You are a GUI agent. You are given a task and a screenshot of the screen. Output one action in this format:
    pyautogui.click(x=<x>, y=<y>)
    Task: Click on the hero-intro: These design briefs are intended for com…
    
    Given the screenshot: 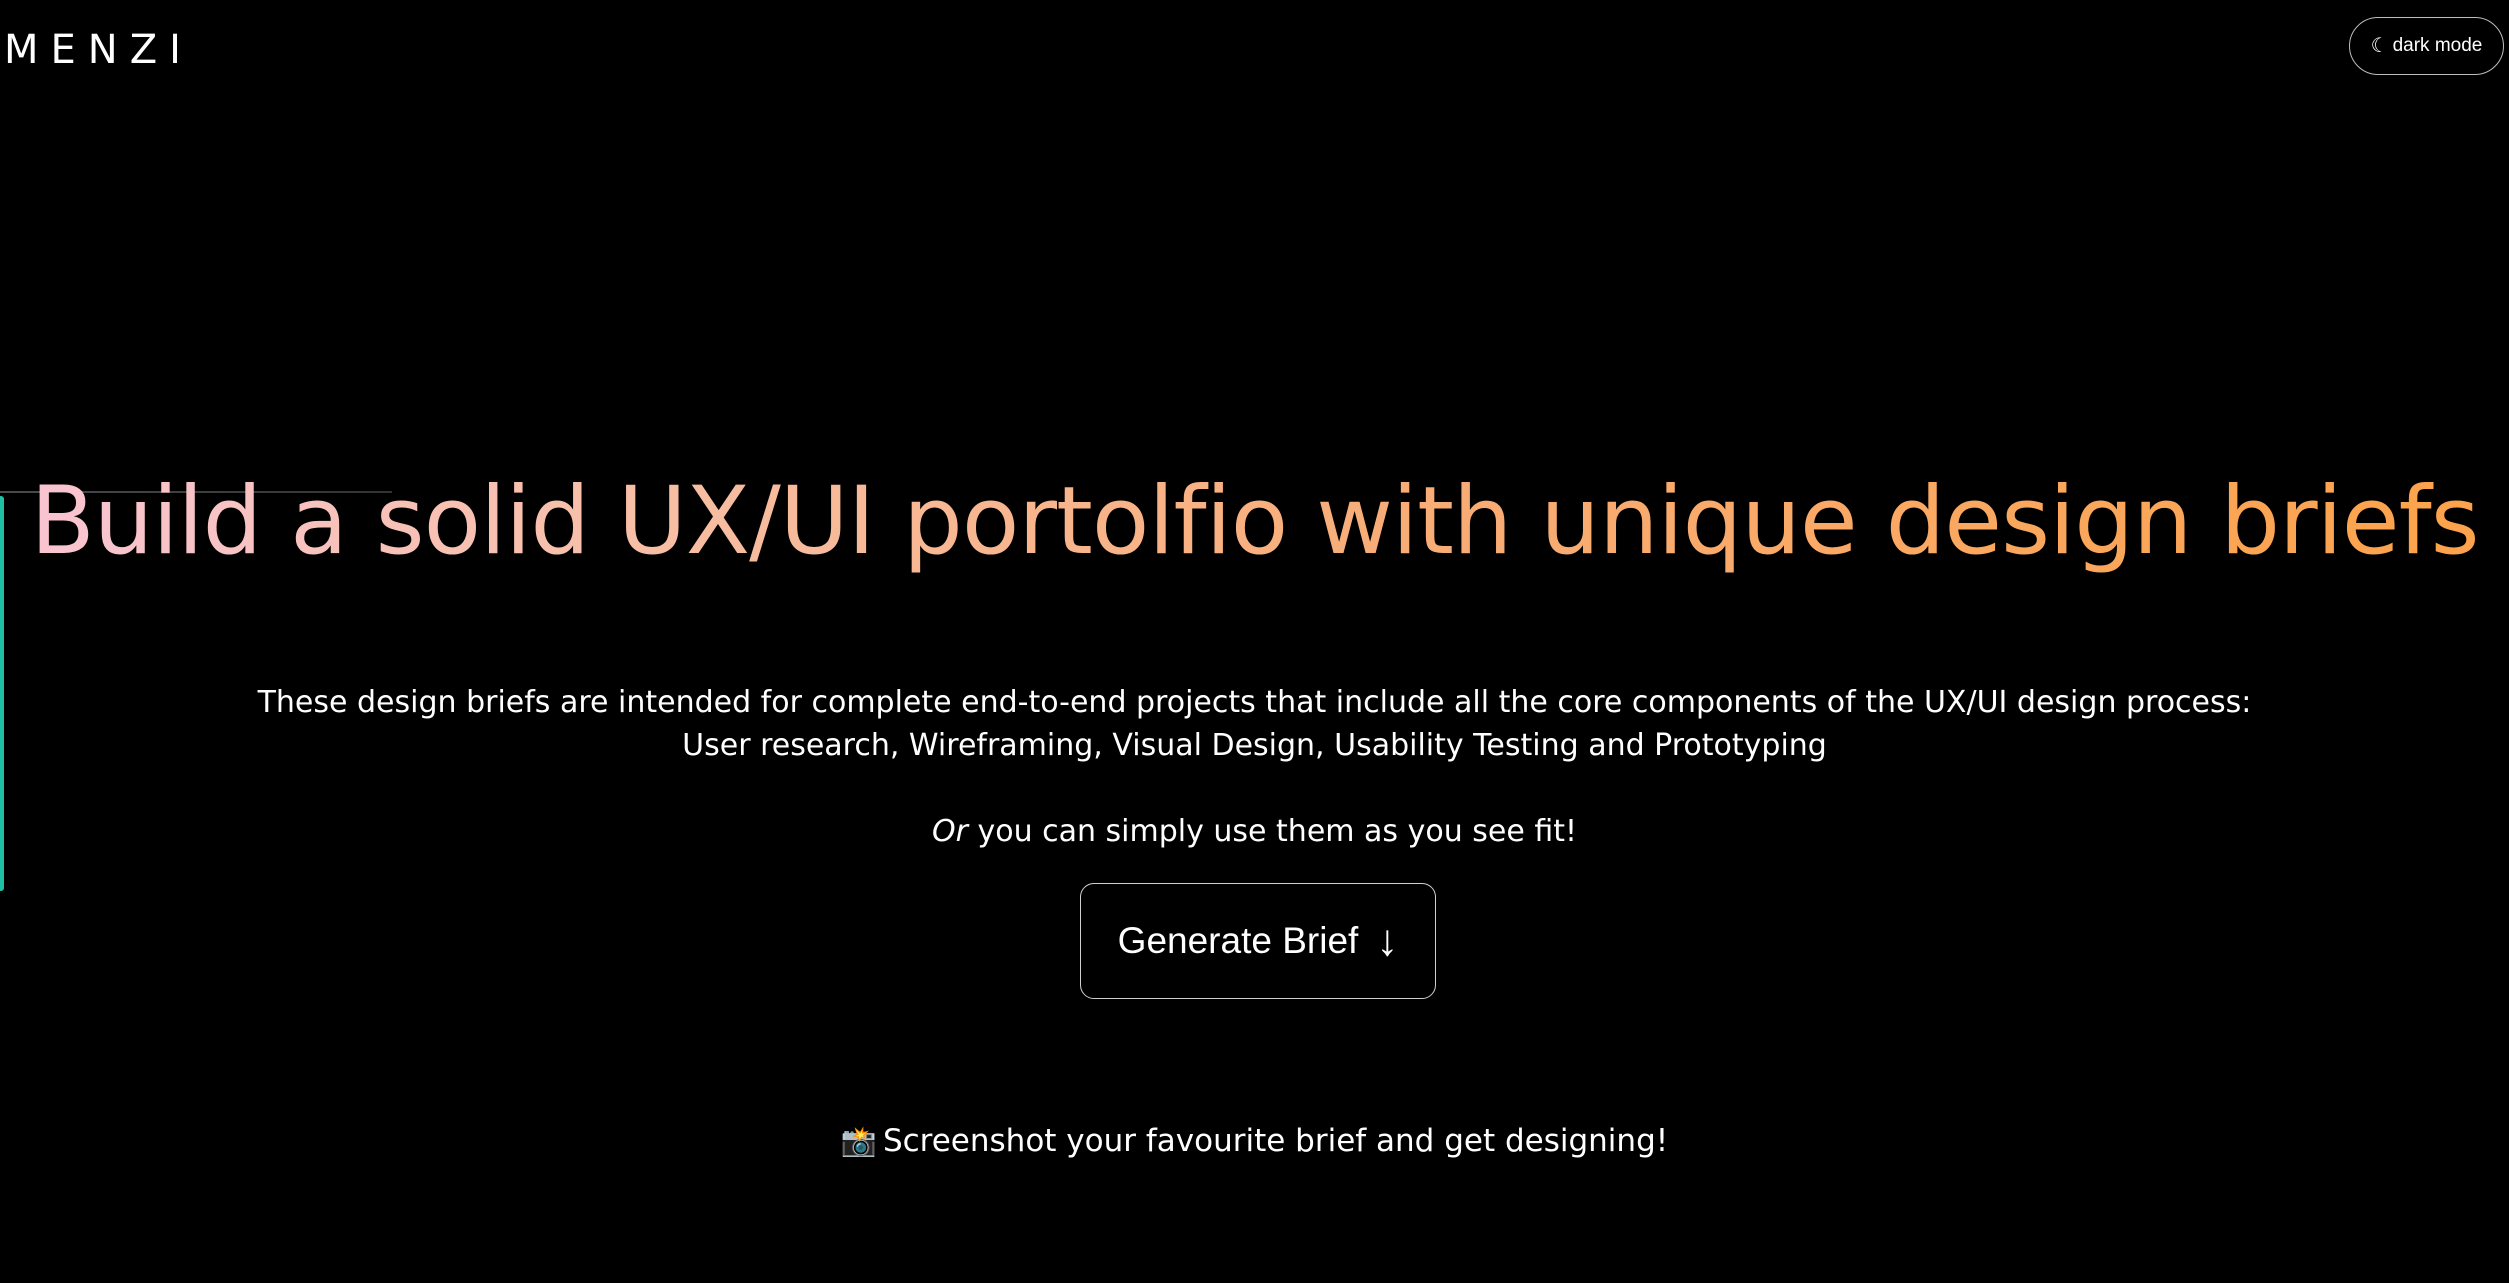 What is the action you would take?
    pyautogui.click(x=1254, y=724)
    